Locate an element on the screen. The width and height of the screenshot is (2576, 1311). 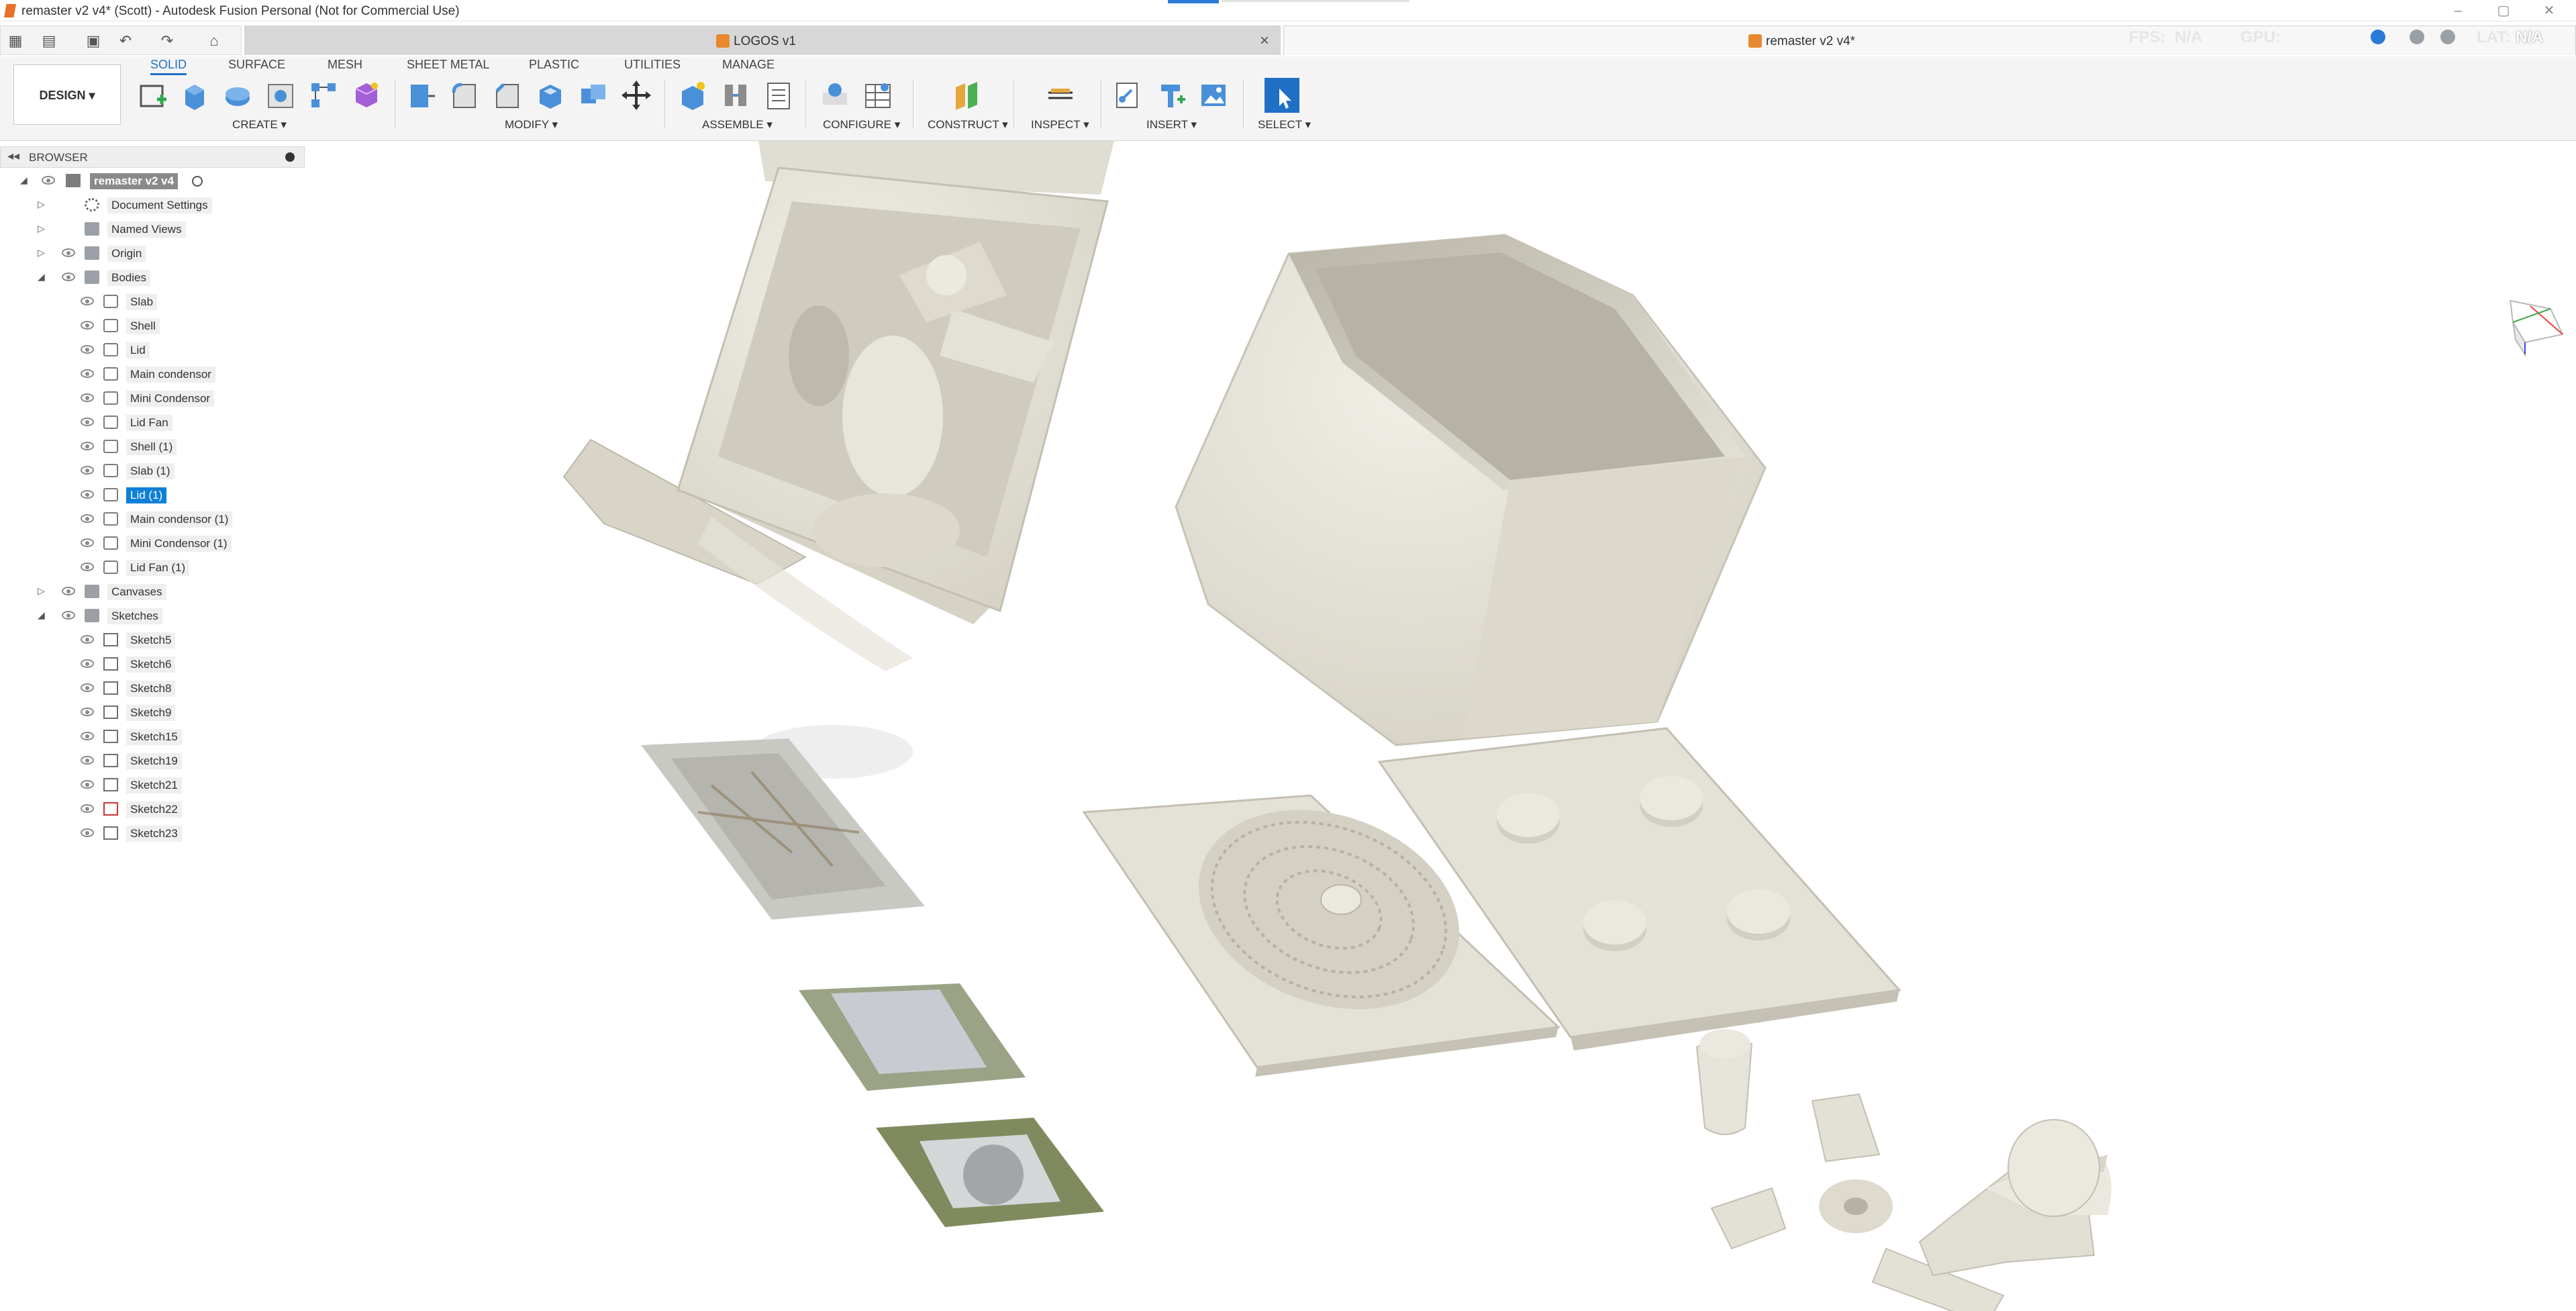
lid-fan-body is located at coordinates (1857, 1202).